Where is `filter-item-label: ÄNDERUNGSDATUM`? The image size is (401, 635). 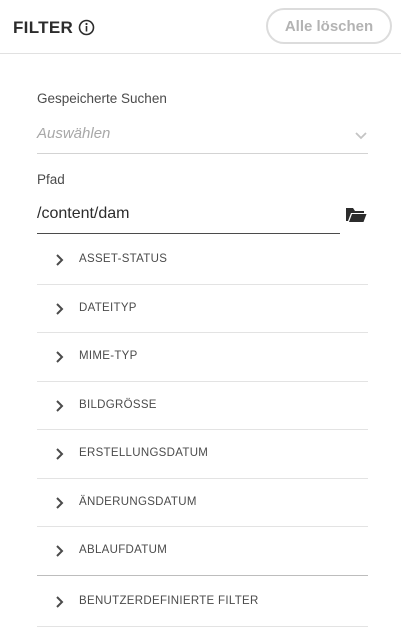
filter-item-label: ÄNDERUNGSDATUM is located at coordinates (138, 501).